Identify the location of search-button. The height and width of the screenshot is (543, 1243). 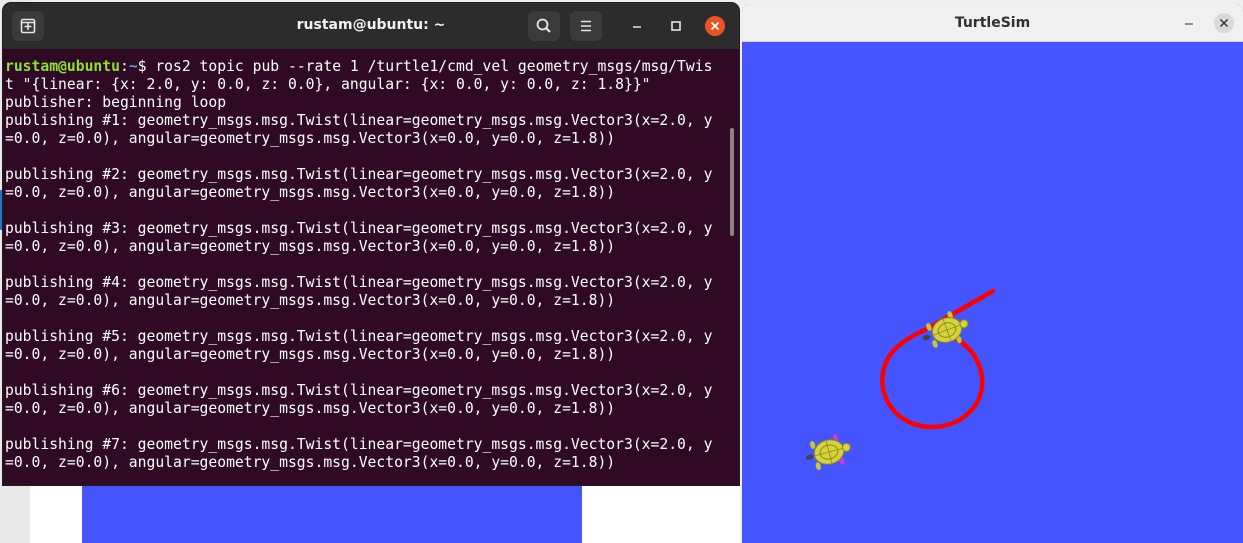
(544, 26).